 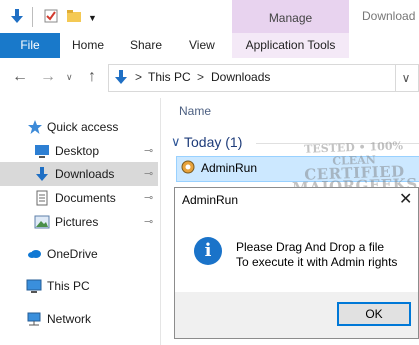 What do you see at coordinates (195, 111) in the screenshot?
I see `column-header-name: Name` at bounding box center [195, 111].